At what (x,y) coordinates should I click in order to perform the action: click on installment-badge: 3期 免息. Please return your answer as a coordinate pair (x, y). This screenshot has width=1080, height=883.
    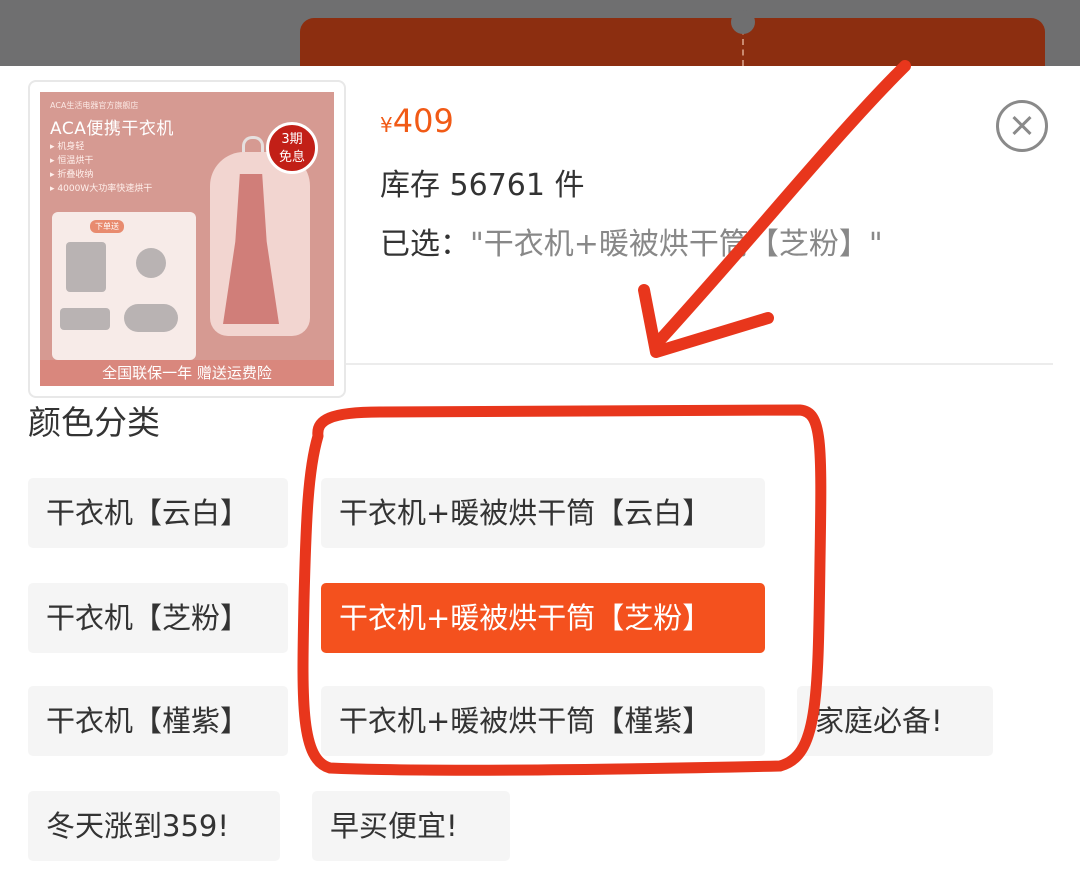
    Looking at the image, I should click on (292, 148).